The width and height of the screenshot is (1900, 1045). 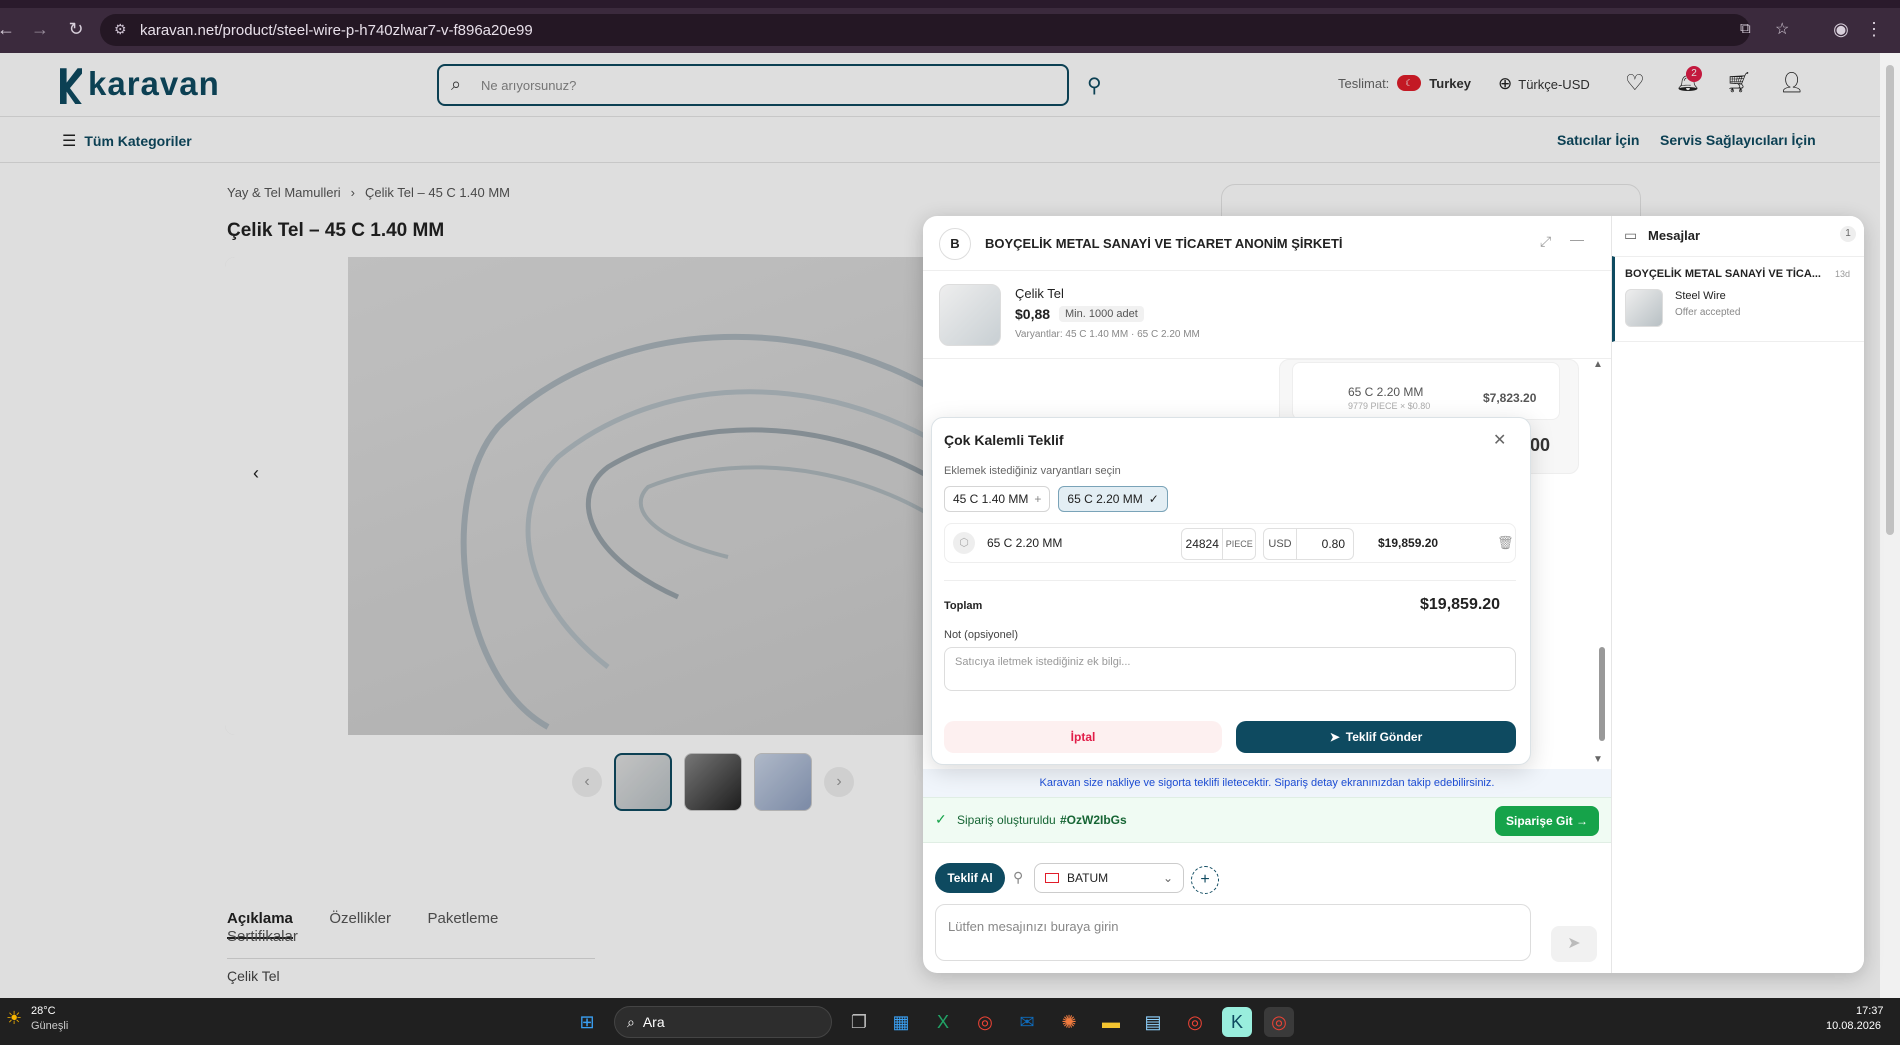 What do you see at coordinates (1069, 1022) in the screenshot?
I see `claude-icon: ✺` at bounding box center [1069, 1022].